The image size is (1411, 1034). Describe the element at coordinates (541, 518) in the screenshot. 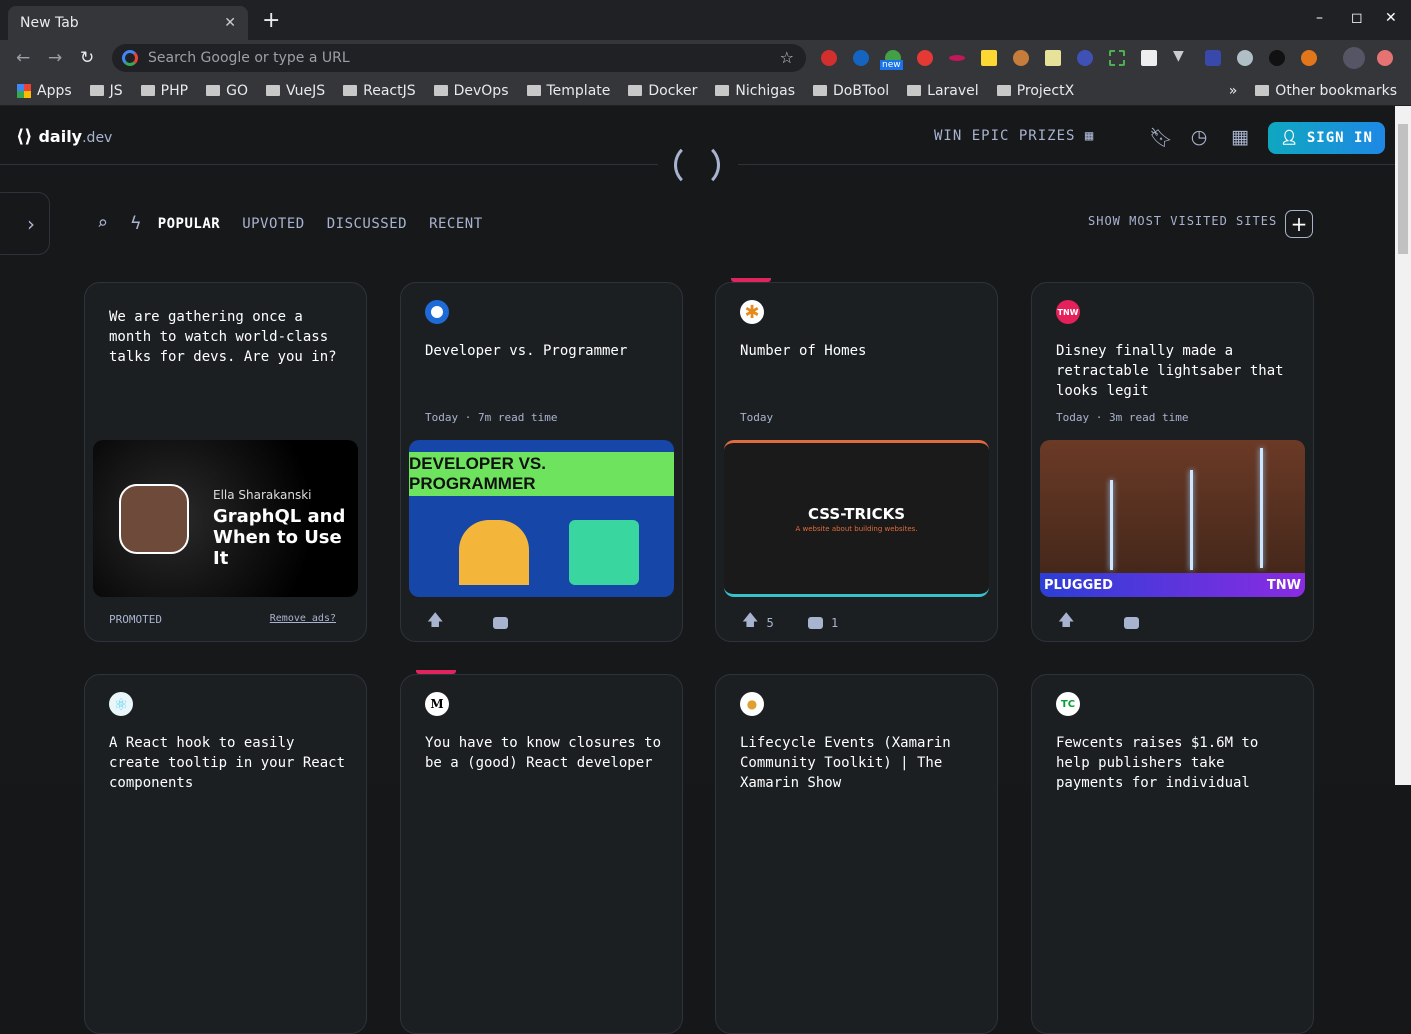

I see `card-image: DEVELOPER VS. PROGRAMMER` at that location.